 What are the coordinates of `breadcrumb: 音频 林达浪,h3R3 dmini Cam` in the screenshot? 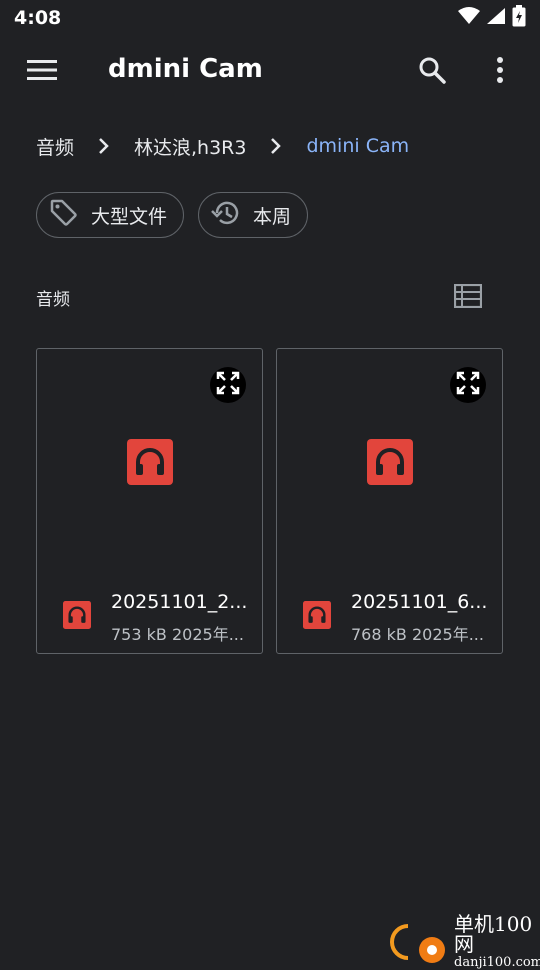 It's located at (222, 146).